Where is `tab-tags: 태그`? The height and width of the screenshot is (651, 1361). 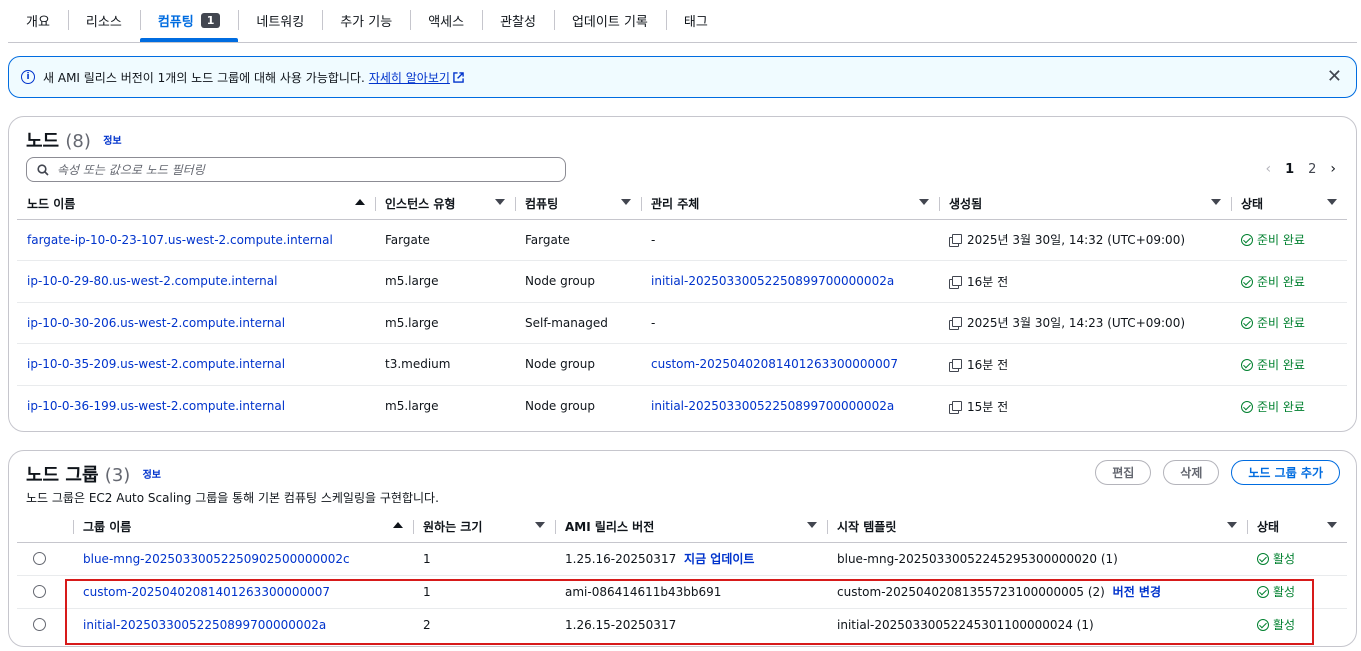 tab-tags: 태그 is located at coordinates (695, 20).